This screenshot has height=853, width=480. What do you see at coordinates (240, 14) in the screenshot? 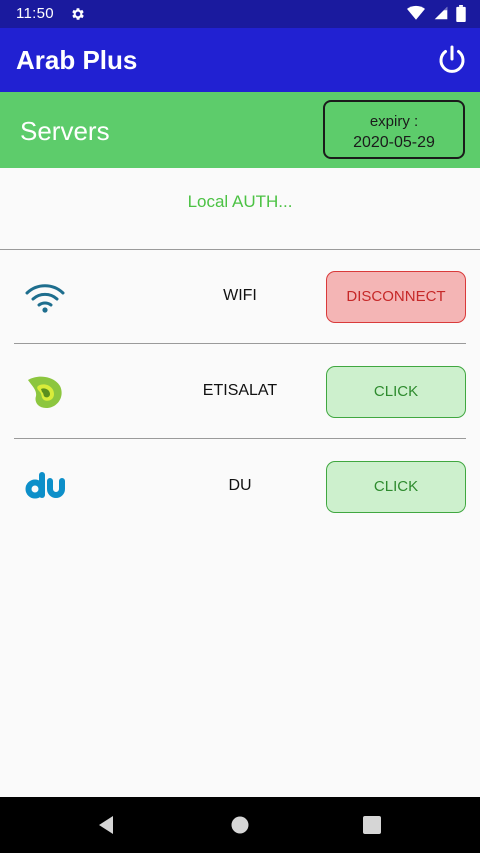
I see `status-bar: 11:50` at bounding box center [240, 14].